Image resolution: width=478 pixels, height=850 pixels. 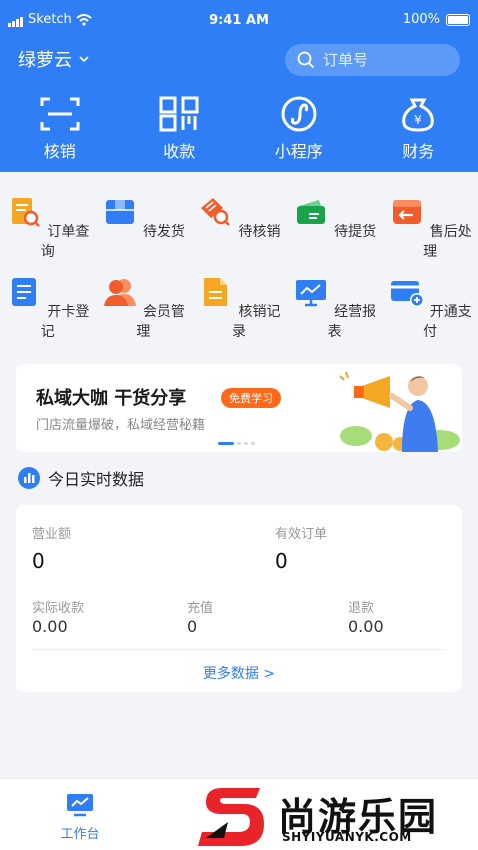 I want to click on action-label: 小程序, so click(x=298, y=151).